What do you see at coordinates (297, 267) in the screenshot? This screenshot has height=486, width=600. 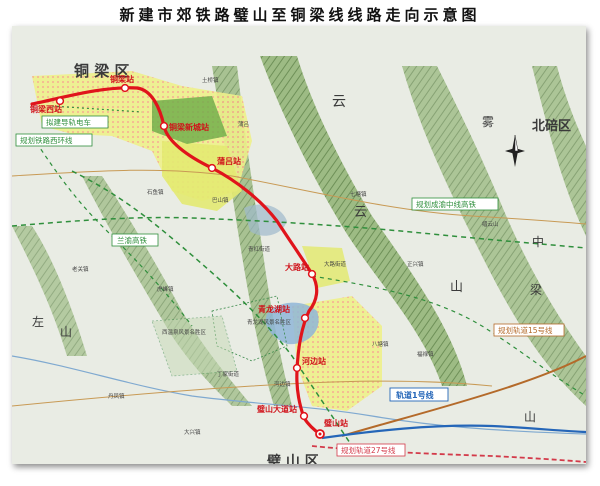 I see `label-station-dalu: 大路站` at bounding box center [297, 267].